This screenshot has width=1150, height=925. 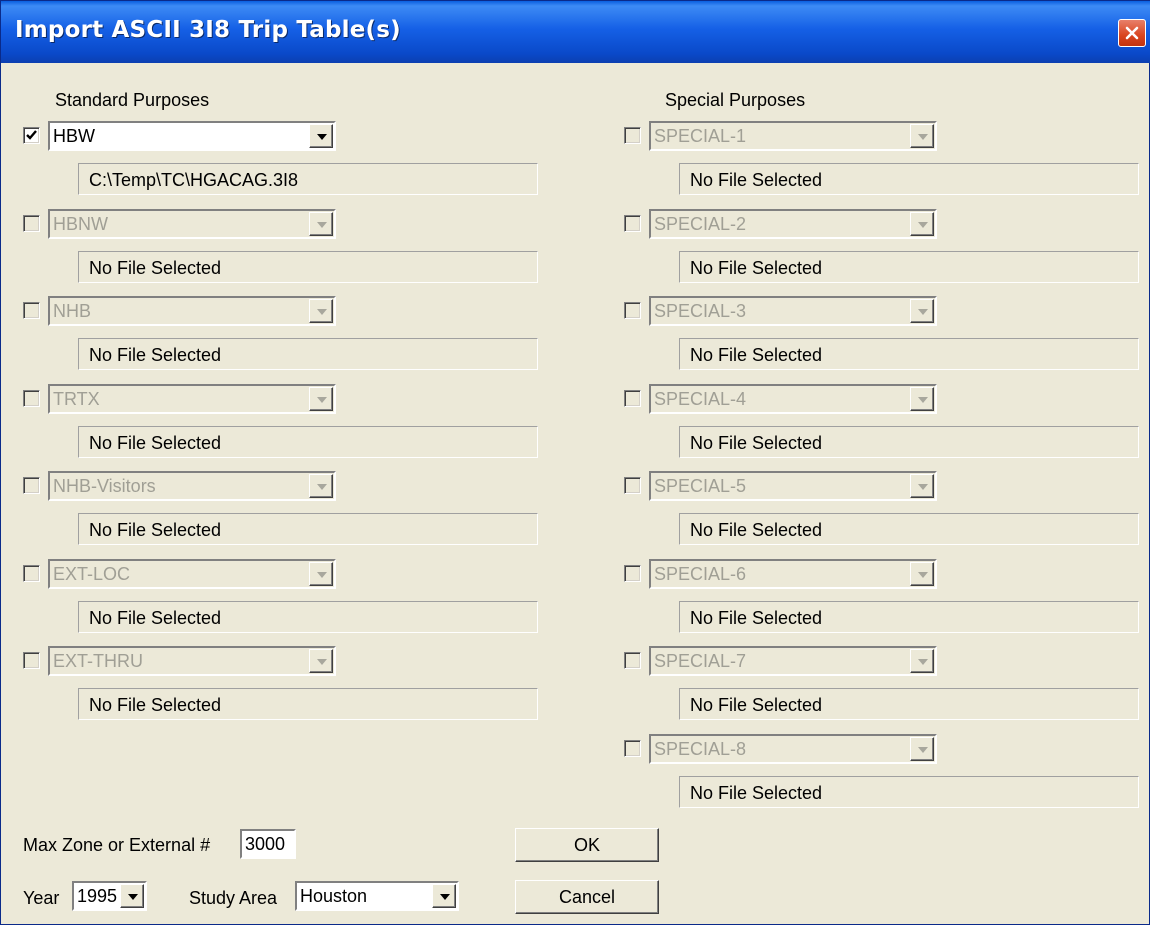 I want to click on purpose-select: SPECIAL-1, so click(x=793, y=136).